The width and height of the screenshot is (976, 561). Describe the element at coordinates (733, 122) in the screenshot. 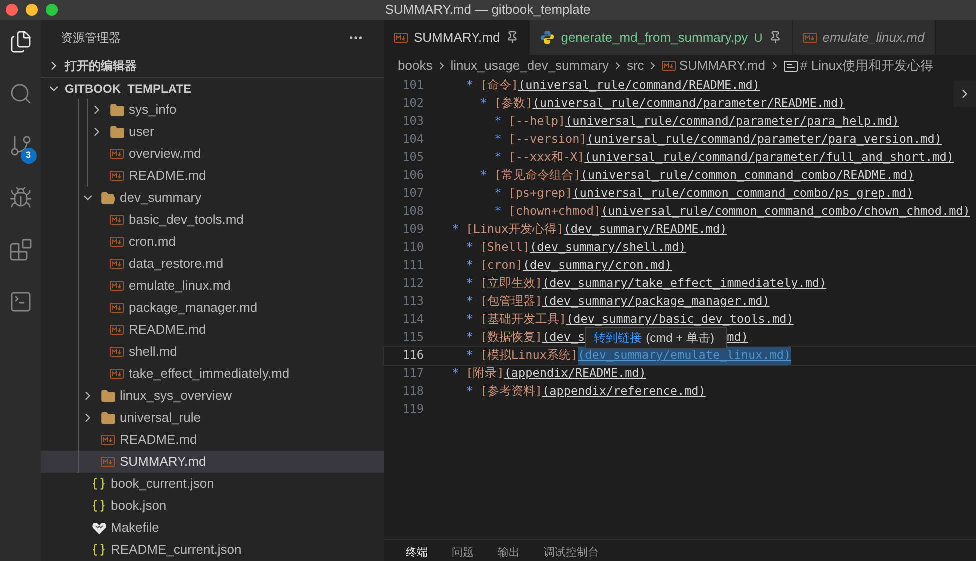

I see `link-url: (universal_rule/command/parameter/para_help.md)` at that location.